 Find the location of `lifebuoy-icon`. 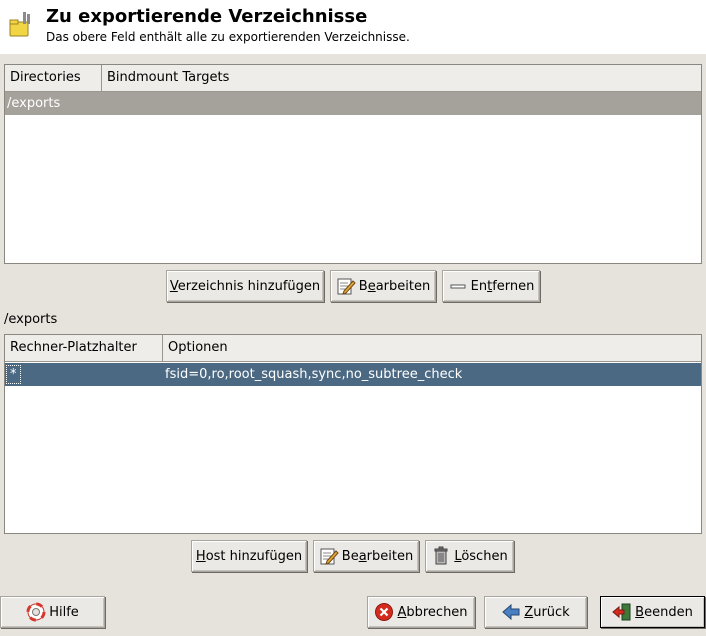

lifebuoy-icon is located at coordinates (36, 612).